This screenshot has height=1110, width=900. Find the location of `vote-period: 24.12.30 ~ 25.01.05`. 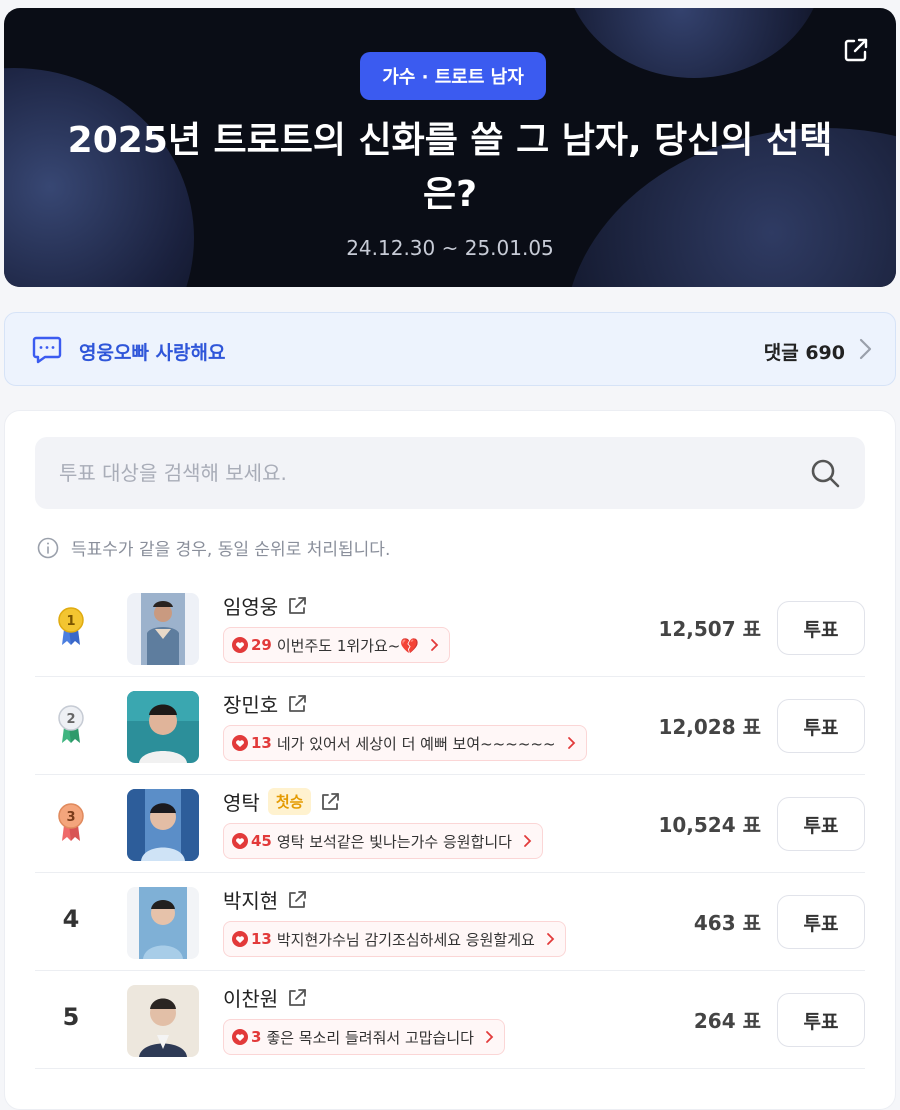

vote-period: 24.12.30 ~ 25.01.05 is located at coordinates (450, 248).